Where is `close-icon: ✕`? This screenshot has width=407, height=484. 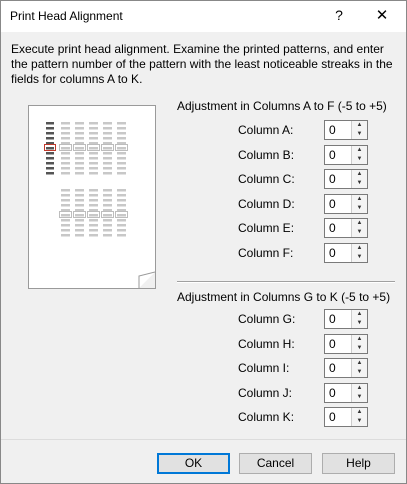
close-icon: ✕ is located at coordinates (382, 16).